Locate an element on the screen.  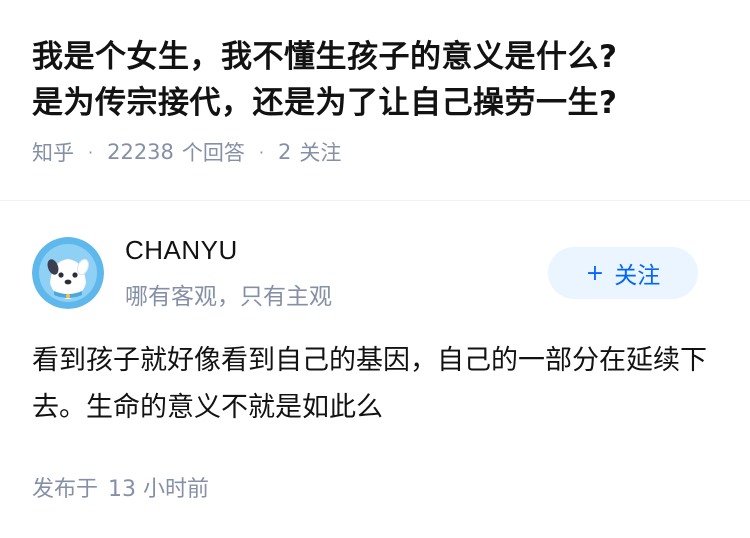
author-name: CHANYU is located at coordinates (181, 250).